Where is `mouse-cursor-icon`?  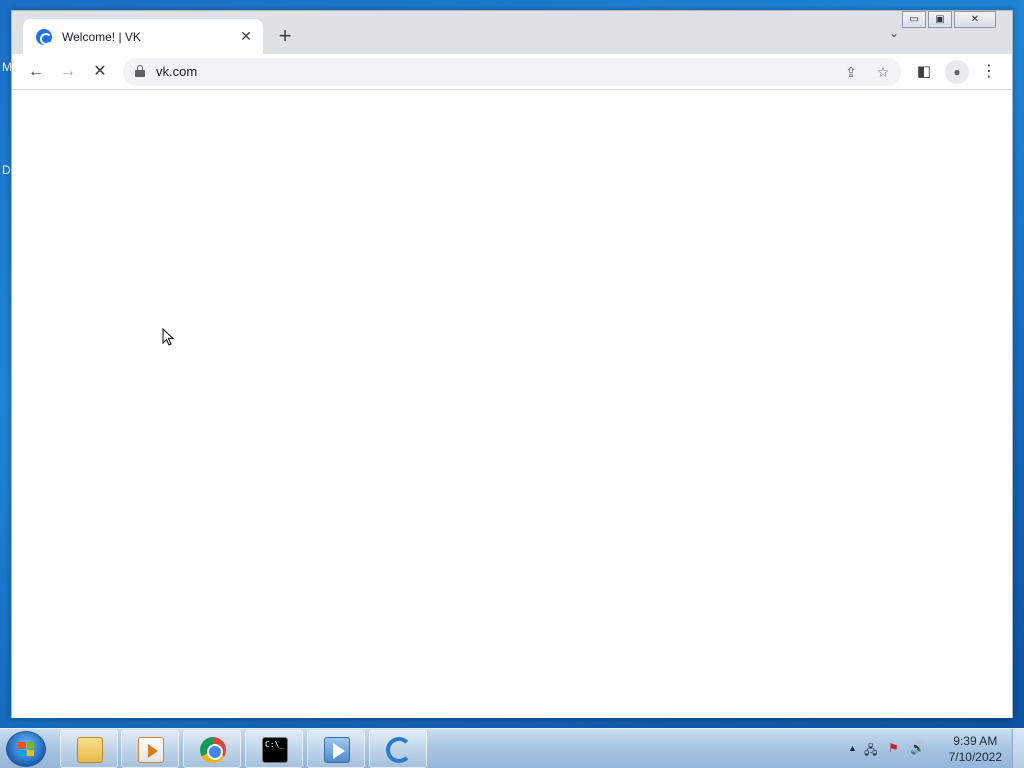 mouse-cursor-icon is located at coordinates (168, 337).